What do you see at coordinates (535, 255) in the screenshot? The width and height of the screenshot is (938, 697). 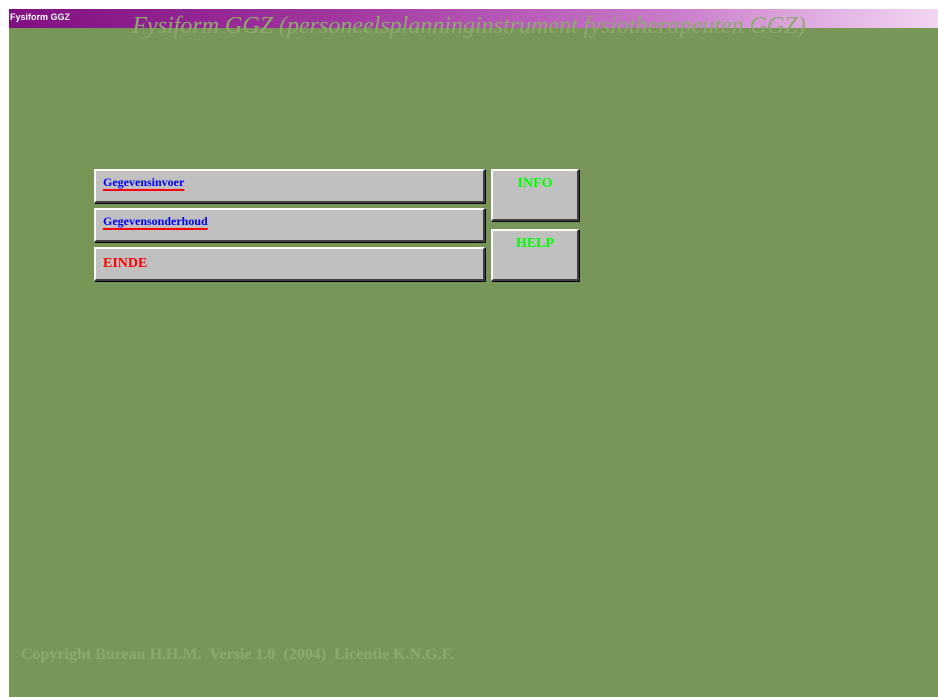 I see `help-button: HELP` at bounding box center [535, 255].